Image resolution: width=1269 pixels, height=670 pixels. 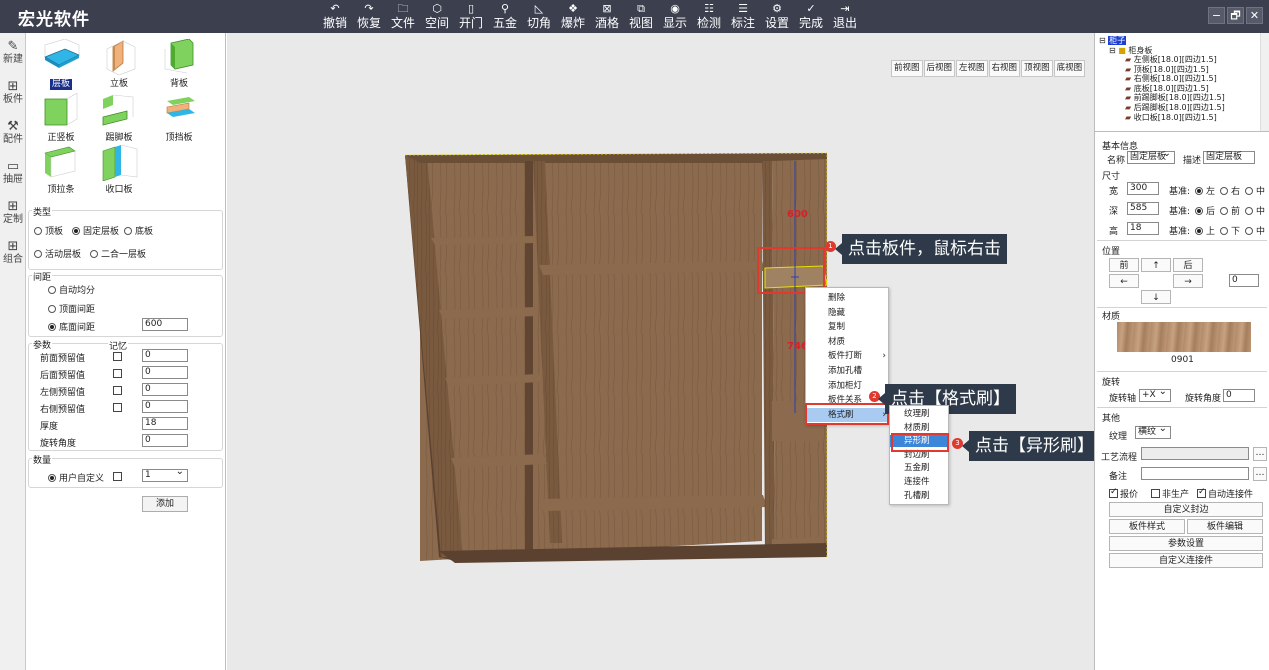 I want to click on rail-panel: ⊞ 板件, so click(x=13, y=93).